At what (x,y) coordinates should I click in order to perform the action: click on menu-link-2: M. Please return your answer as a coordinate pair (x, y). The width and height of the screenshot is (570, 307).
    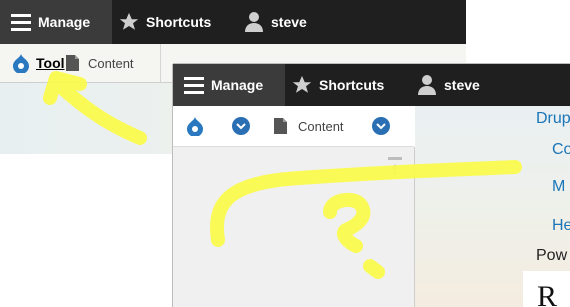
    Looking at the image, I should click on (558, 187).